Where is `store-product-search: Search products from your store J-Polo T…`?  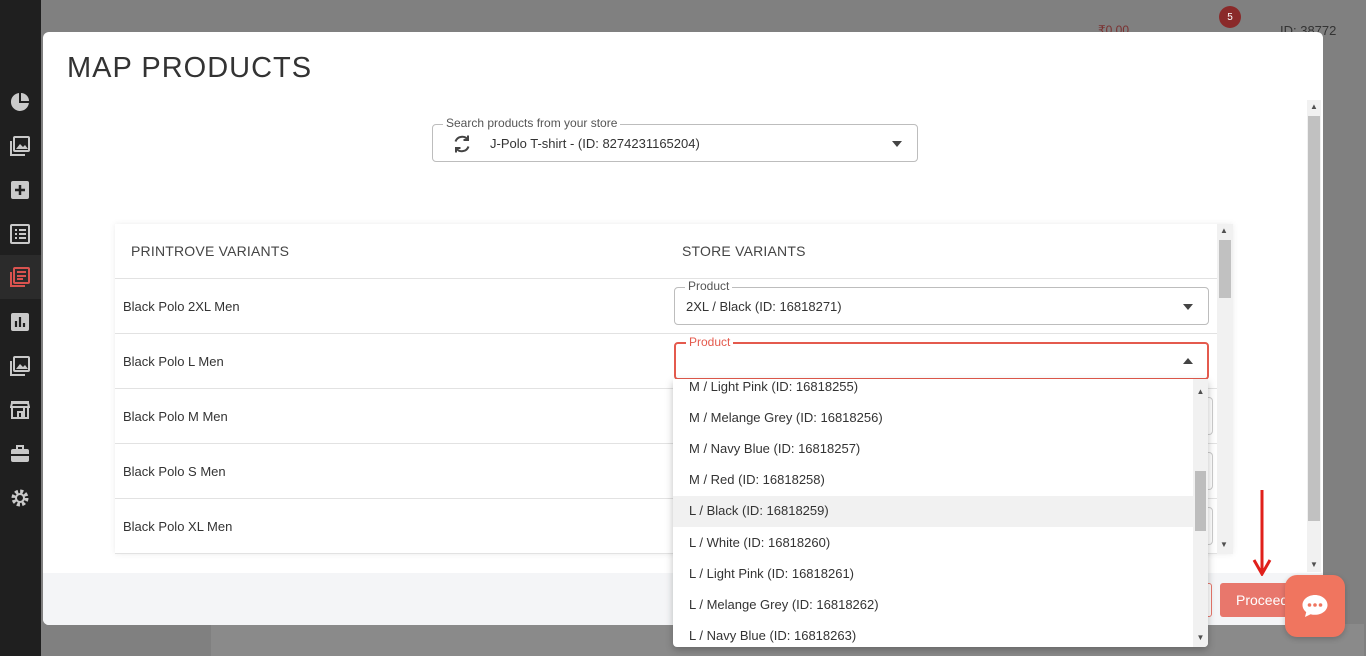
store-product-search: Search products from your store J-Polo T… is located at coordinates (675, 139).